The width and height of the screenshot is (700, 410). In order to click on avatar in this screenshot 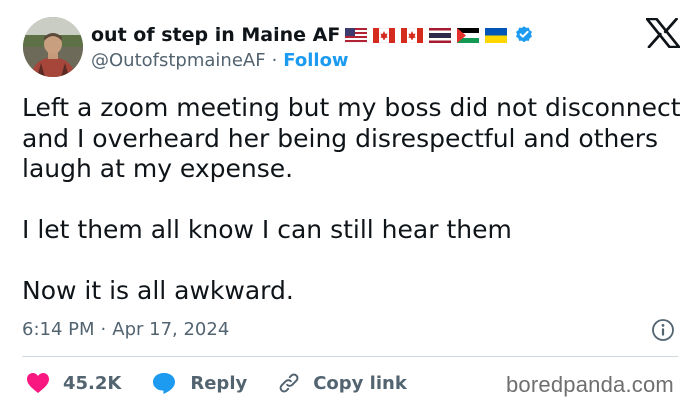, I will do `click(53, 47)`.